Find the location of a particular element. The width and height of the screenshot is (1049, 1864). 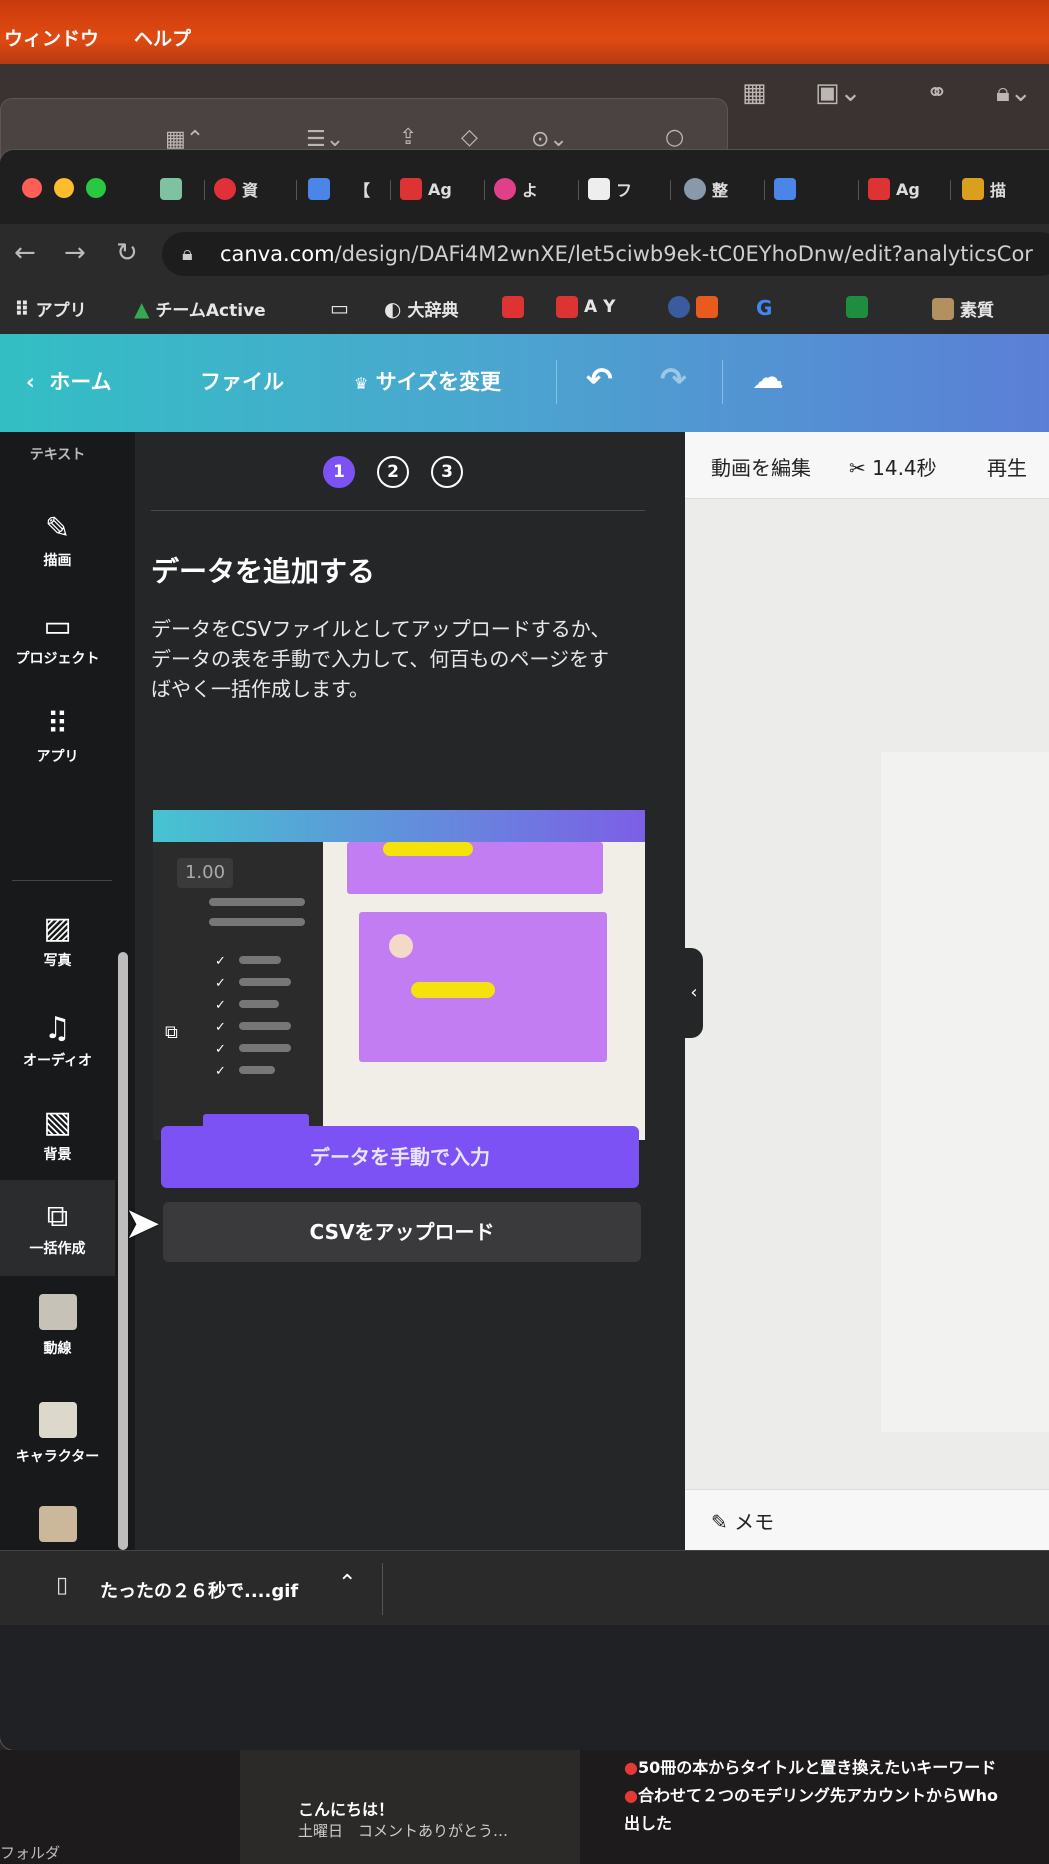

home-button: ‹ ホーム is located at coordinates (69, 381).